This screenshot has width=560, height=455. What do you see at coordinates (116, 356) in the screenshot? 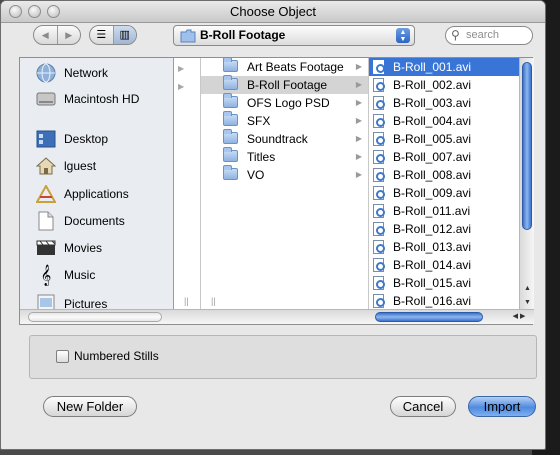
I see `numbered-stills-label: Numbered Stills` at bounding box center [116, 356].